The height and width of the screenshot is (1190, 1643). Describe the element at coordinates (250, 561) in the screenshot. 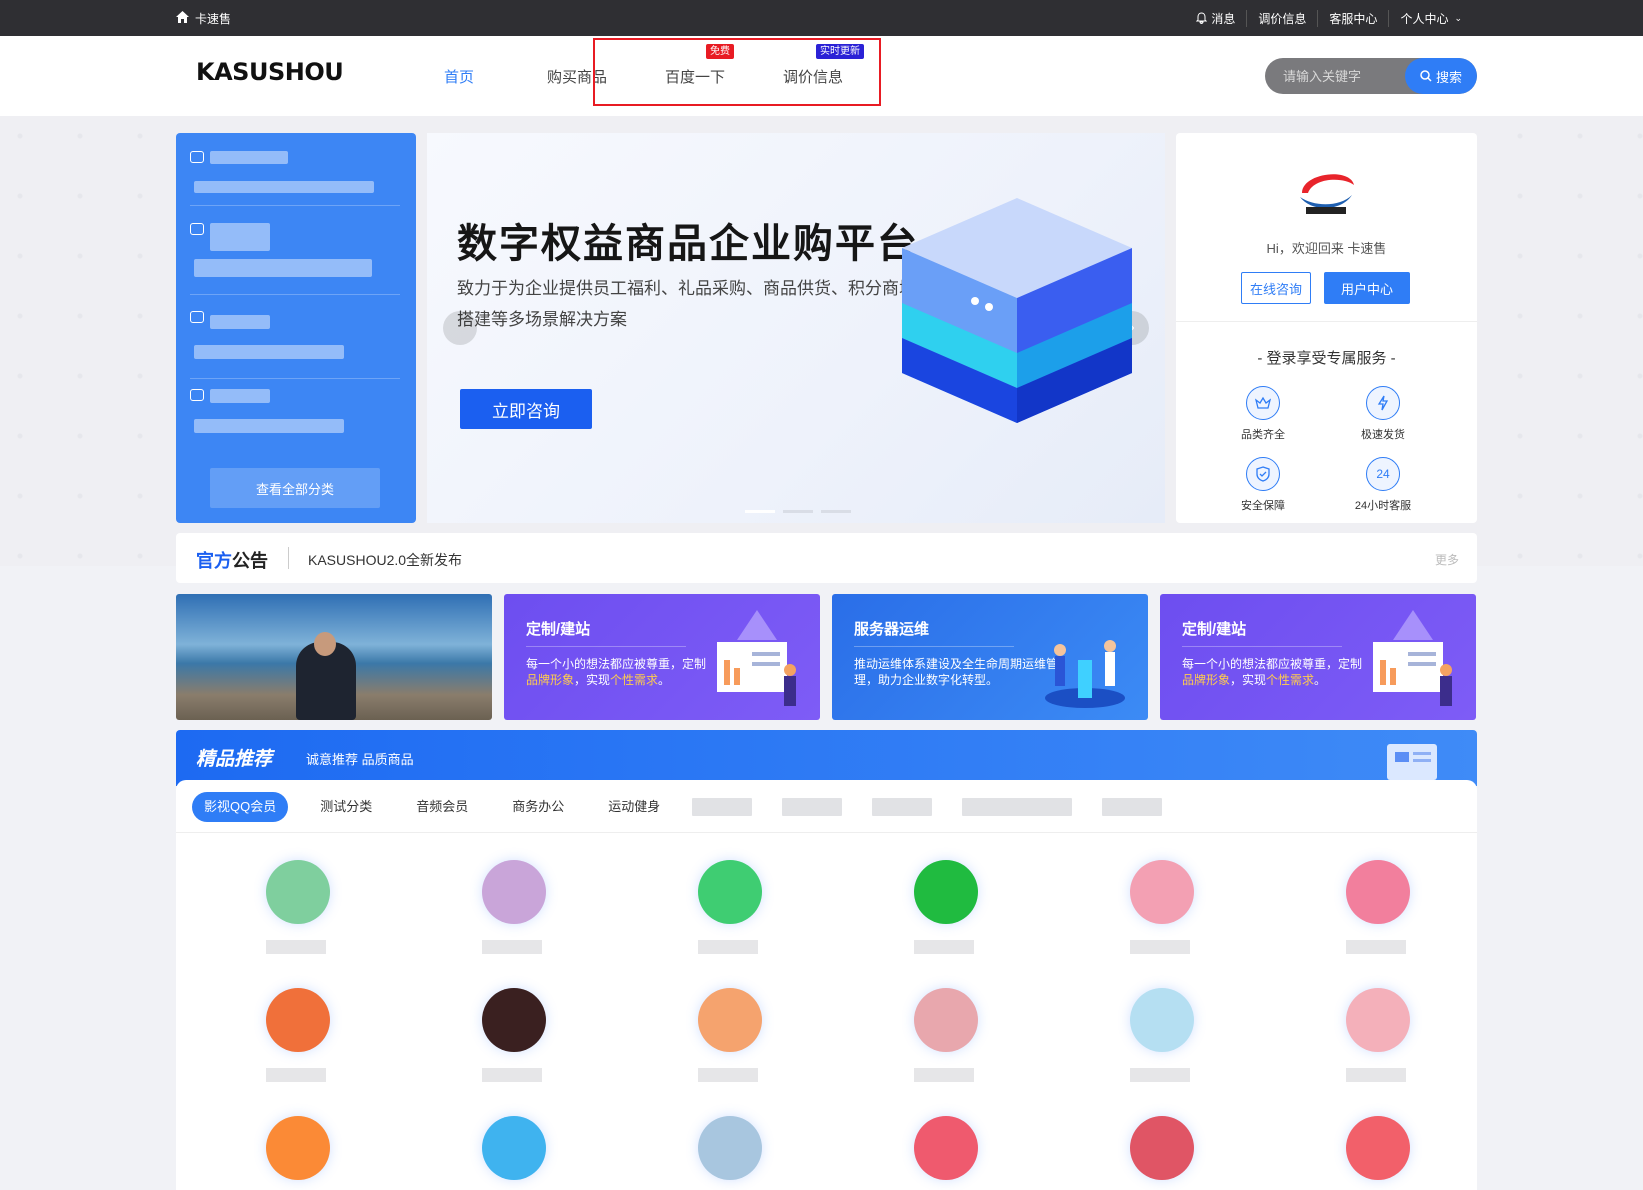

I see `notice-title-b: 公告` at that location.